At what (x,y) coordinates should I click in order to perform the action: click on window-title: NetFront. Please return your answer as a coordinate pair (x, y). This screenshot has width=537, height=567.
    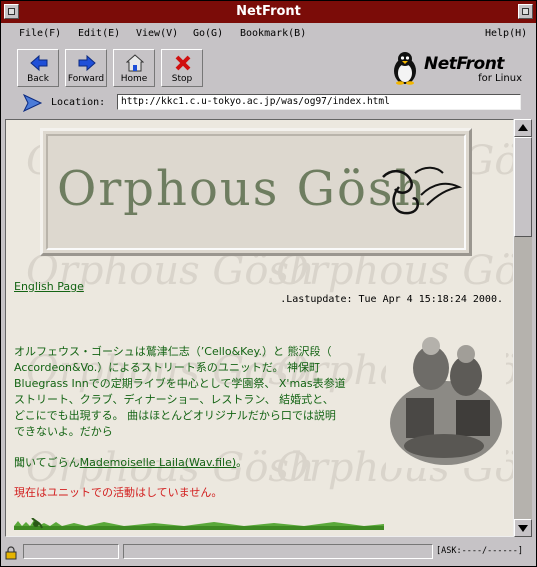
    Looking at the image, I should click on (268, 11).